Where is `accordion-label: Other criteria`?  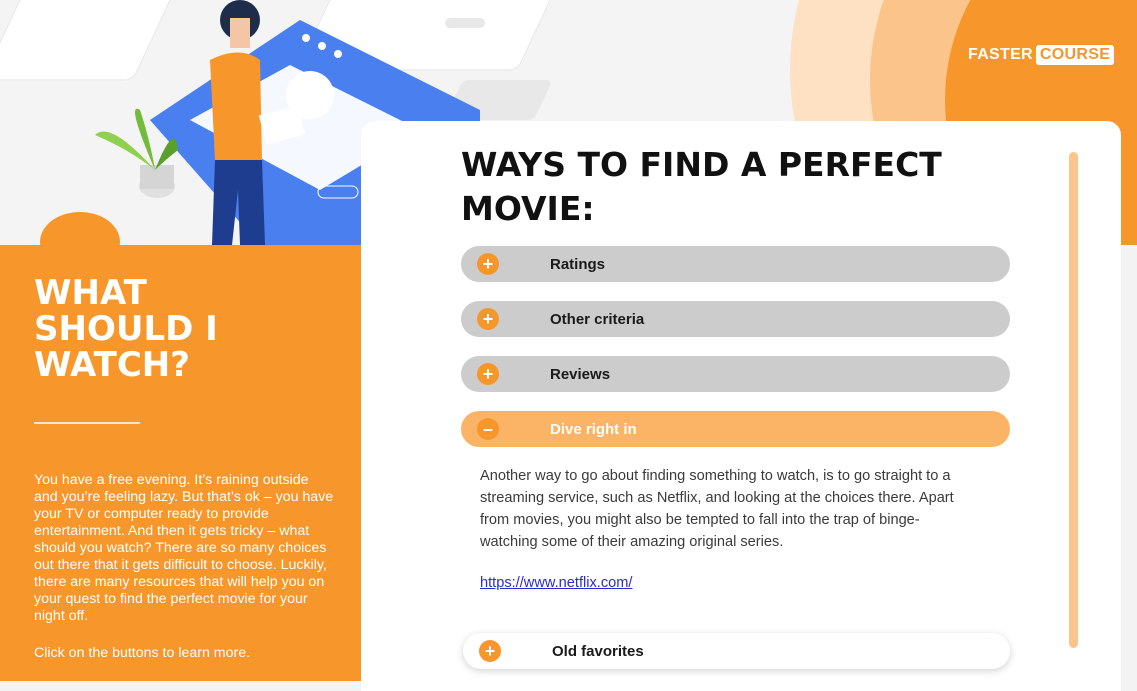
accordion-label: Other criteria is located at coordinates (597, 319).